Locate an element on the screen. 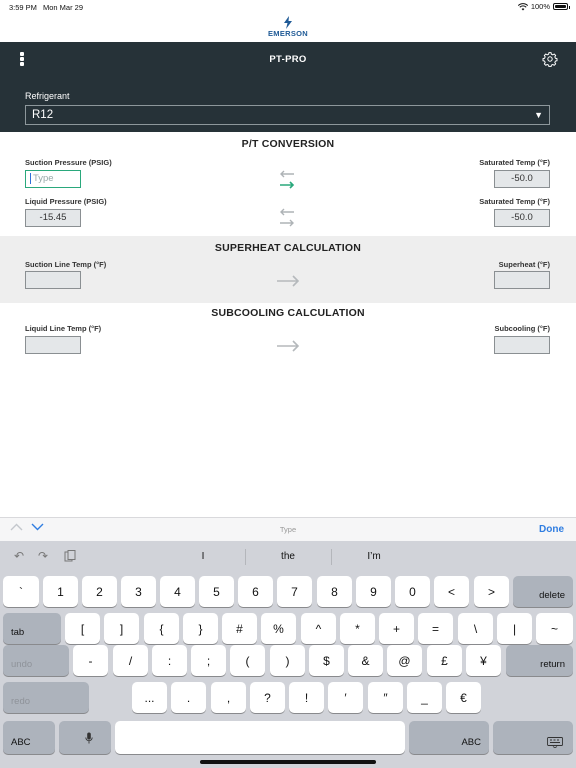 The height and width of the screenshot is (768, 576). done-button: Done is located at coordinates (551, 529).